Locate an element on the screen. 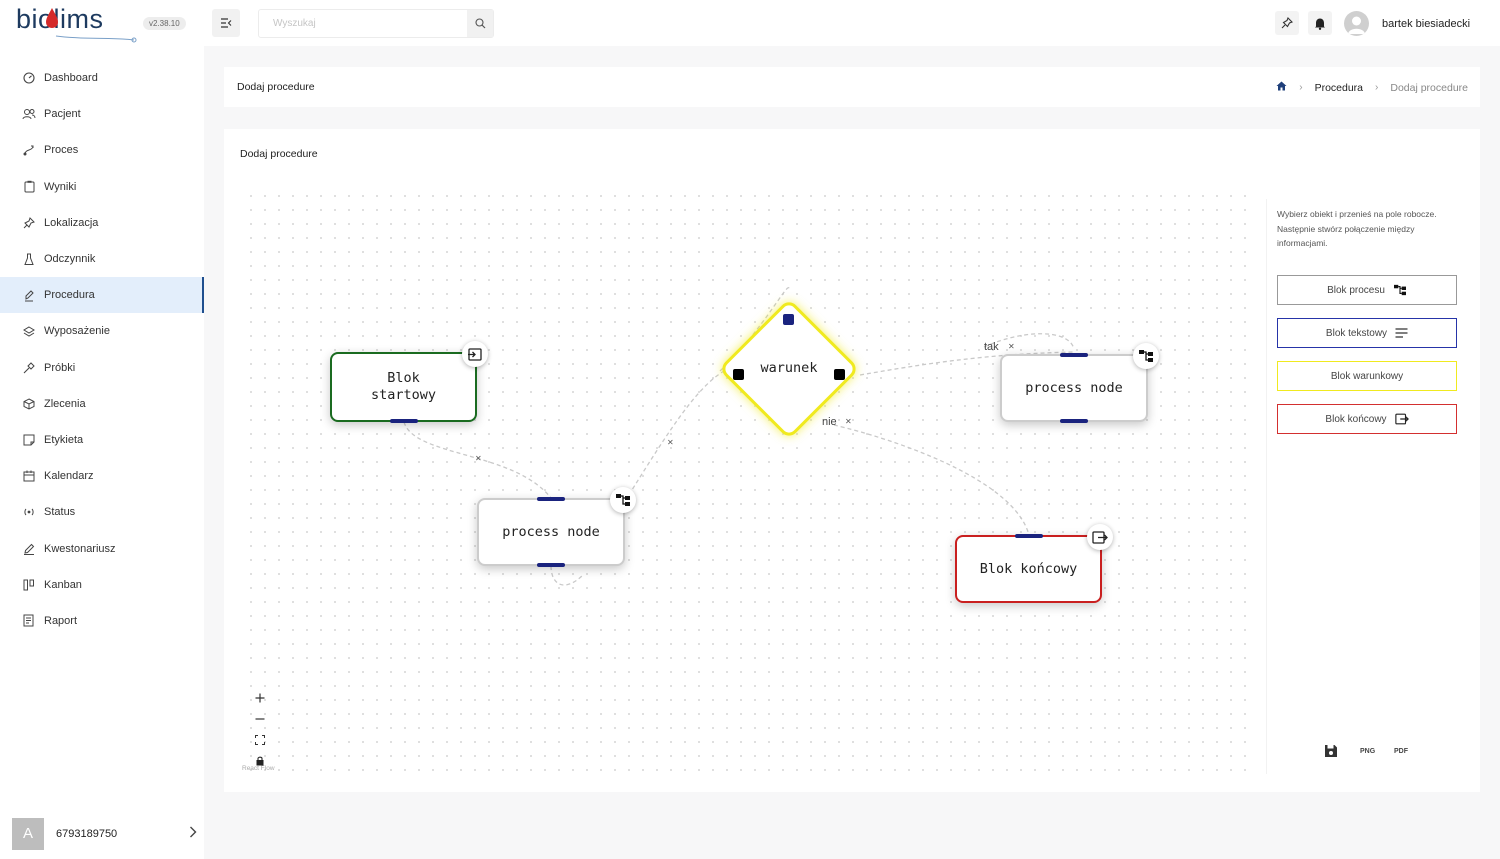 This screenshot has height=859, width=1500. sidebar-item-procedura: Procedura is located at coordinates (102, 295).